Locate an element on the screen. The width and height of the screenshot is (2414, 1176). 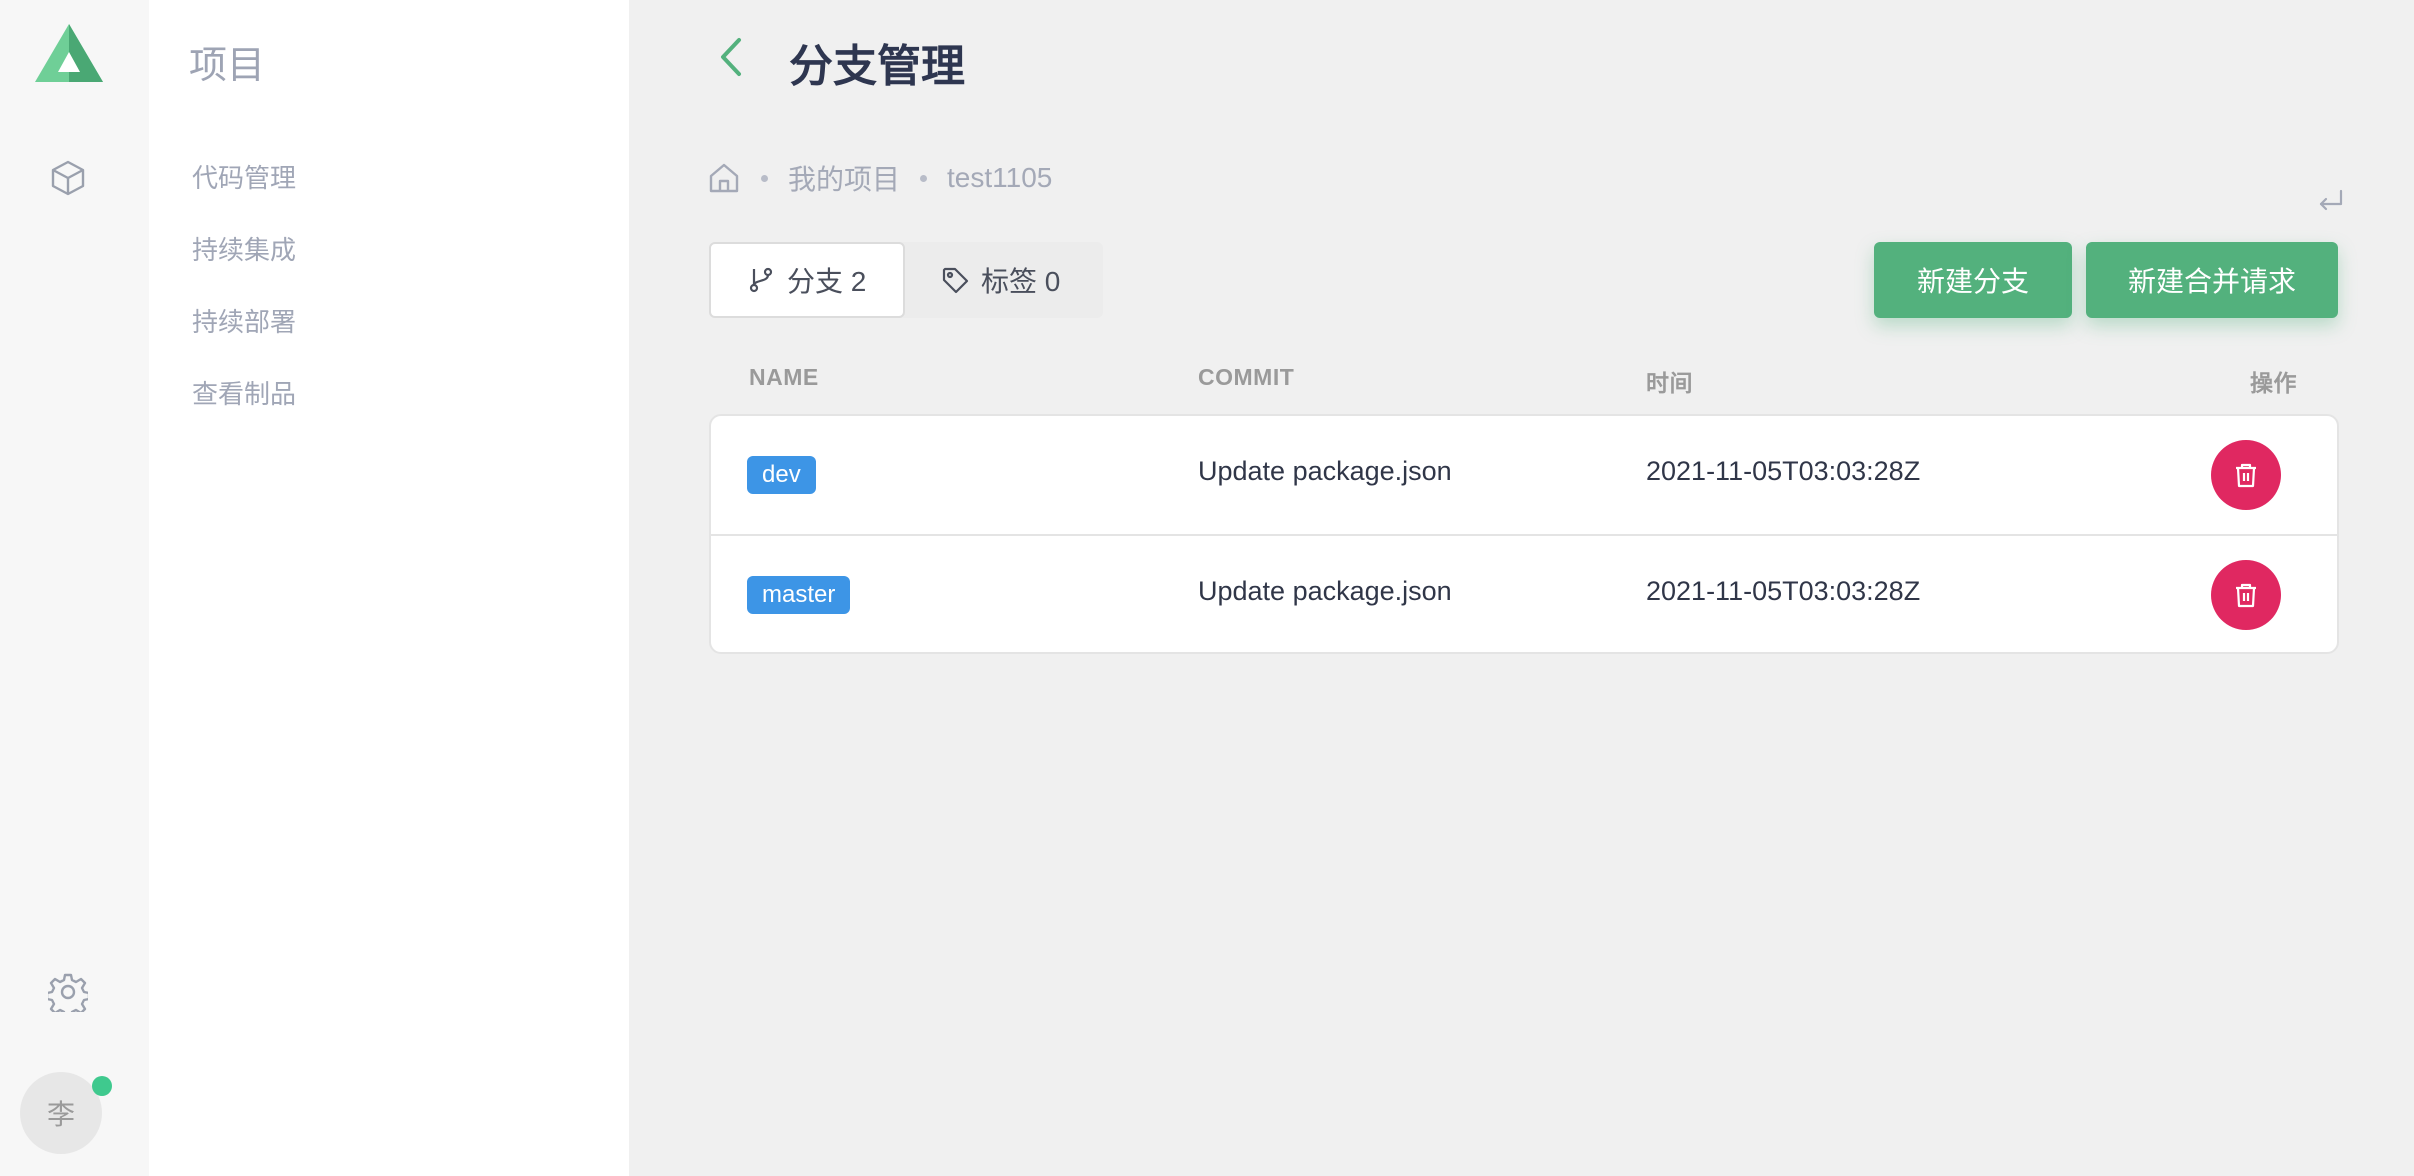
sidebar-item-view-artifacts: 查看制品 is located at coordinates (244, 392).